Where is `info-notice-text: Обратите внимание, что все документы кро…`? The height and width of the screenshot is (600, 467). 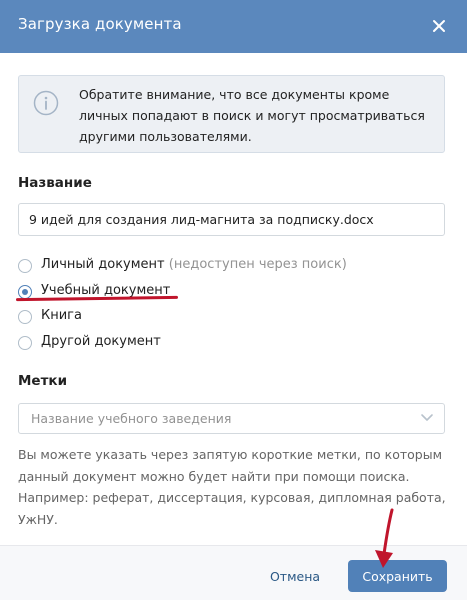 info-notice-text: Обратите внимание, что все документы кро… is located at coordinates (252, 115).